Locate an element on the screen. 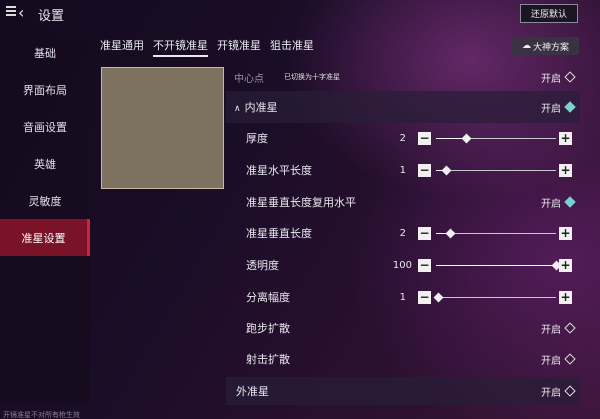 The width and height of the screenshot is (600, 419). vertical-length-label: 准星垂直长度 is located at coordinates (279, 233).